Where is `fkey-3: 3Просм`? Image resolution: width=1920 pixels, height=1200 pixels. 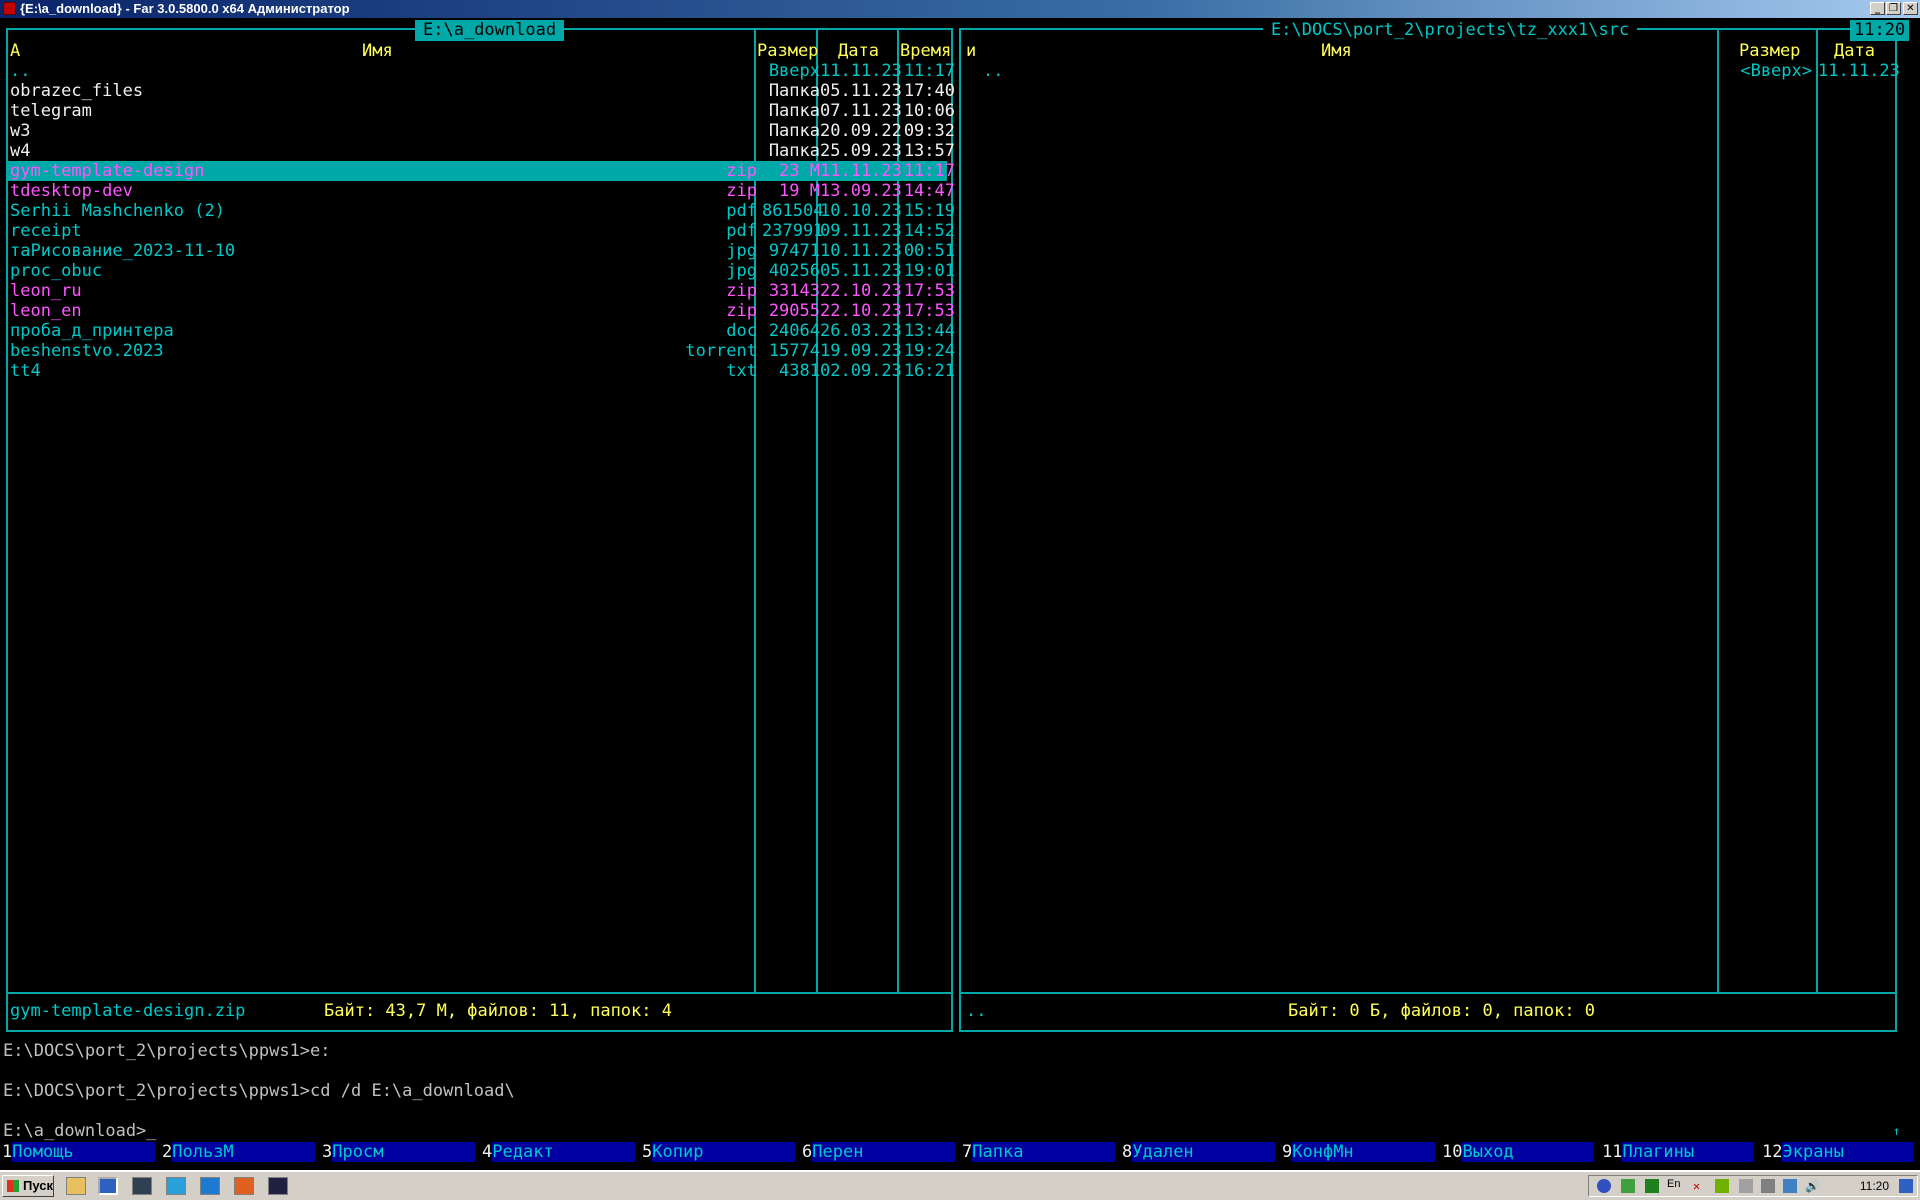
fkey-3: 3Просм is located at coordinates (400, 1152).